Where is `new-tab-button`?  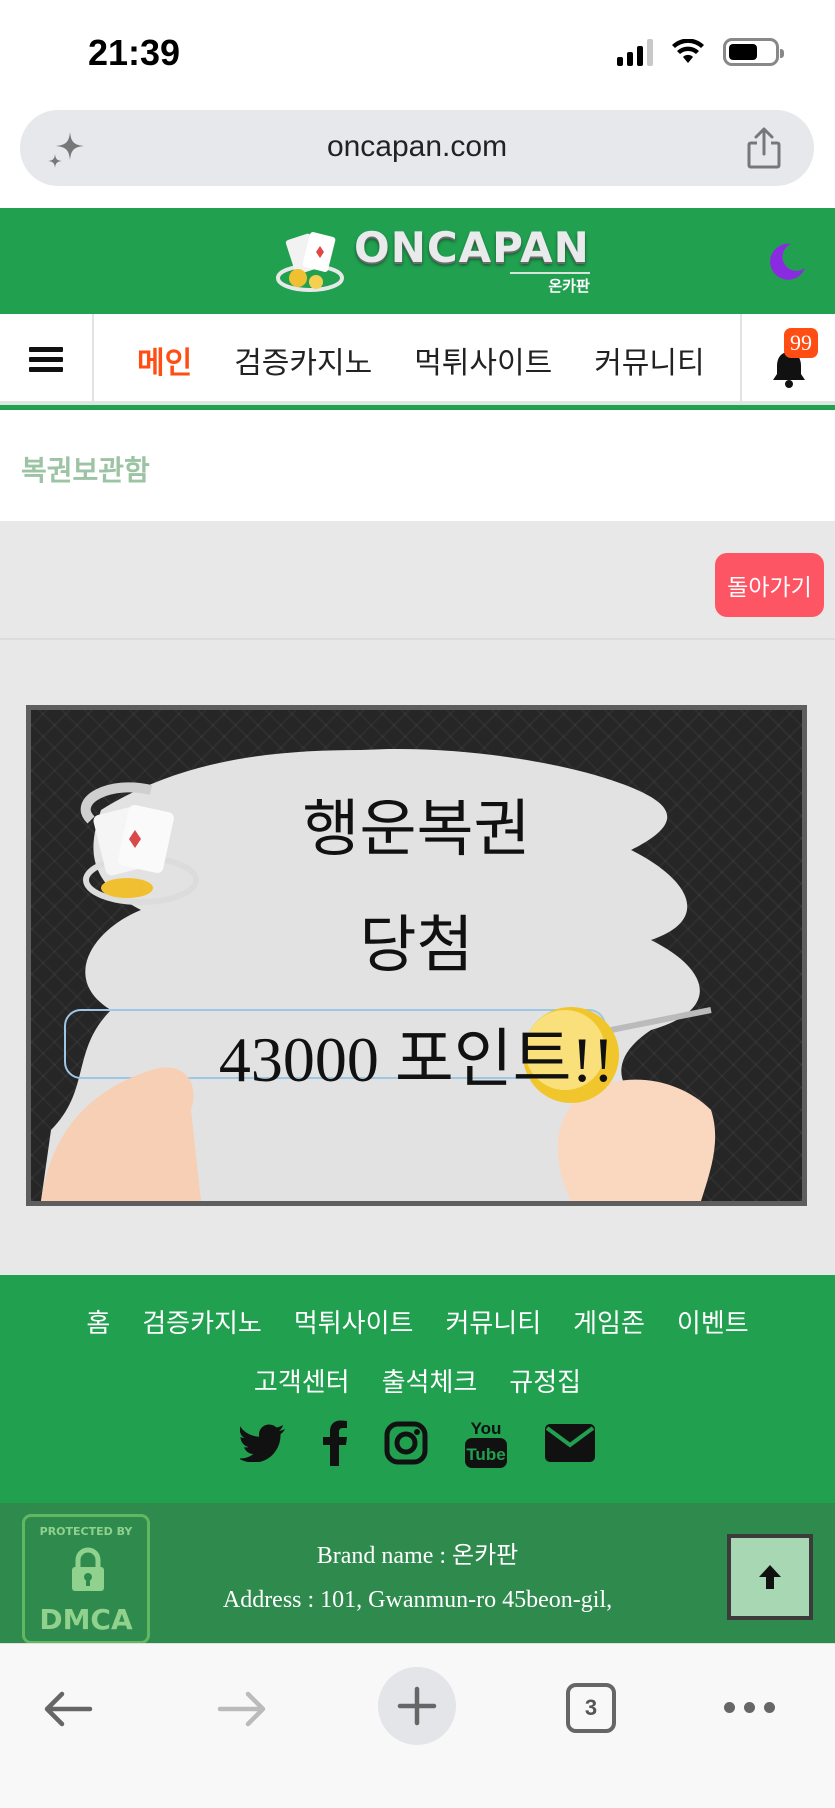
new-tab-button is located at coordinates (417, 1706).